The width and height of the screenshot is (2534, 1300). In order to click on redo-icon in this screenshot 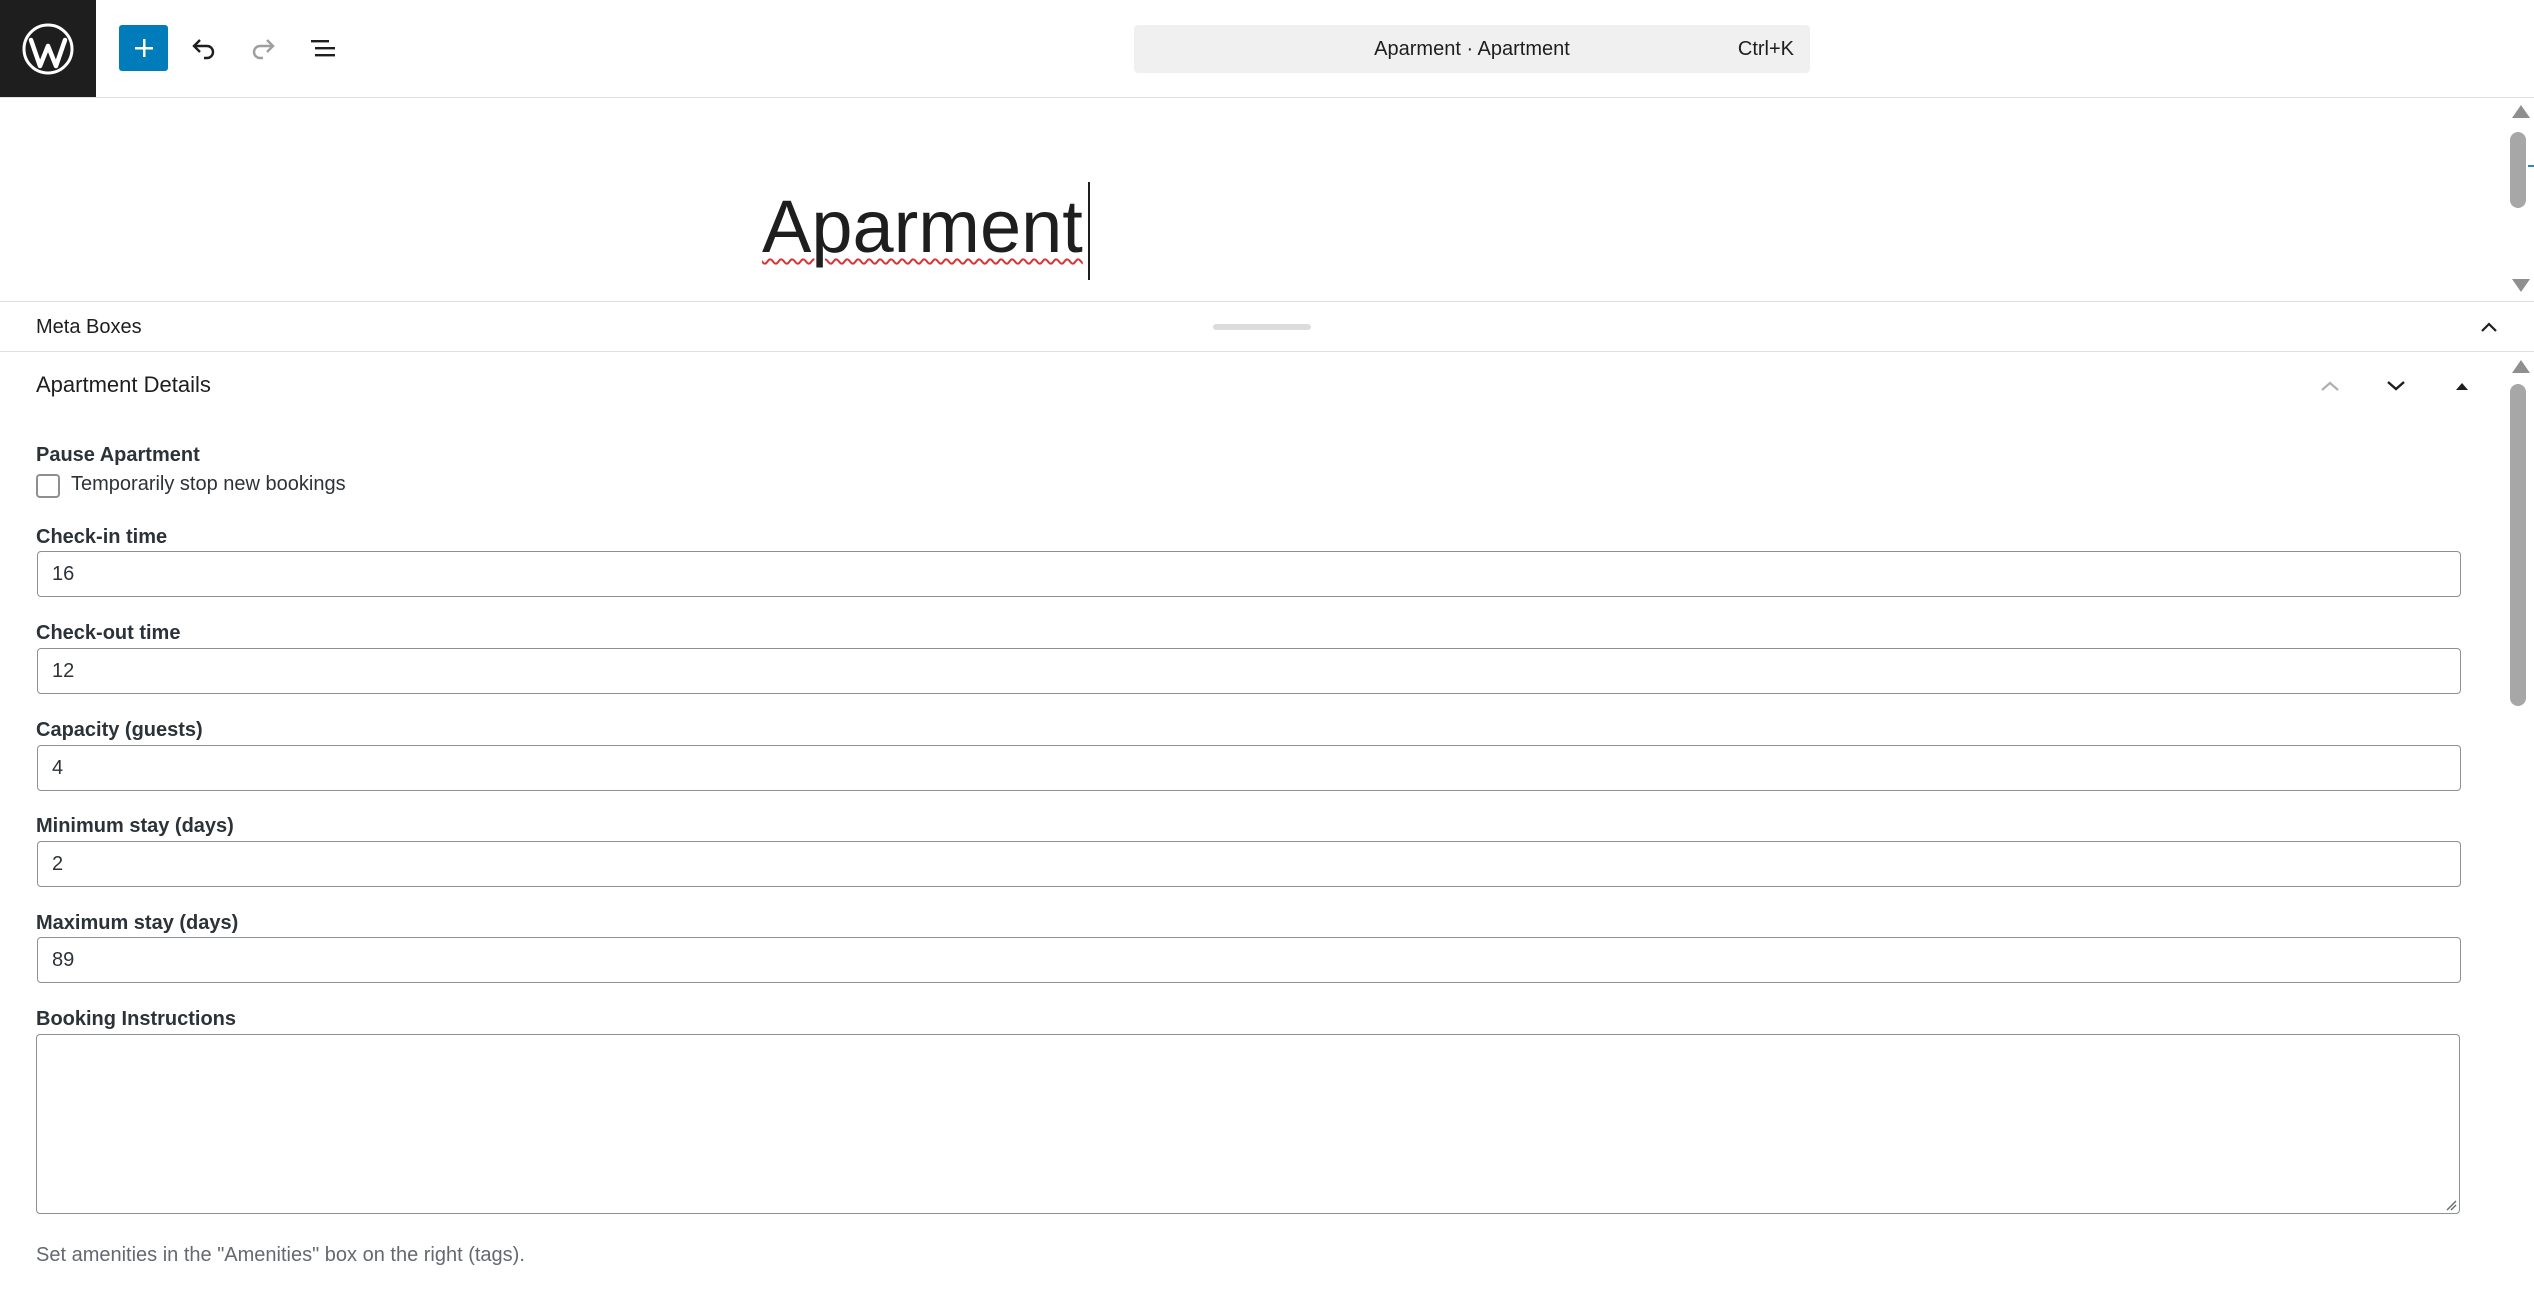, I will do `click(263, 49)`.